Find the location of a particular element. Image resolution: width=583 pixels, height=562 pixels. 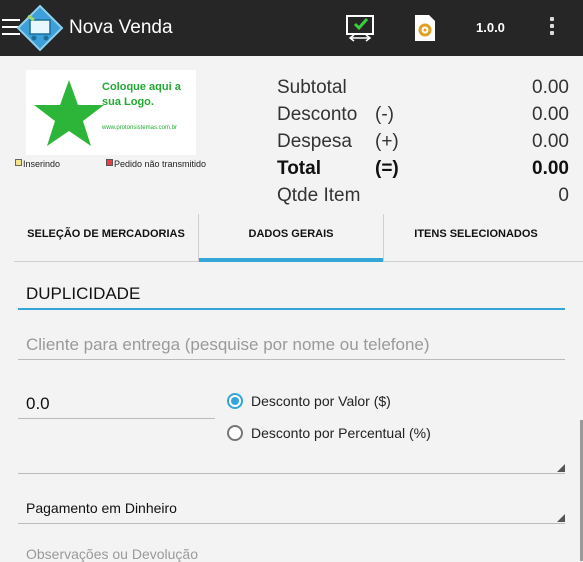

subtotal-row: Subtotal 0.00 is located at coordinates (423, 87).